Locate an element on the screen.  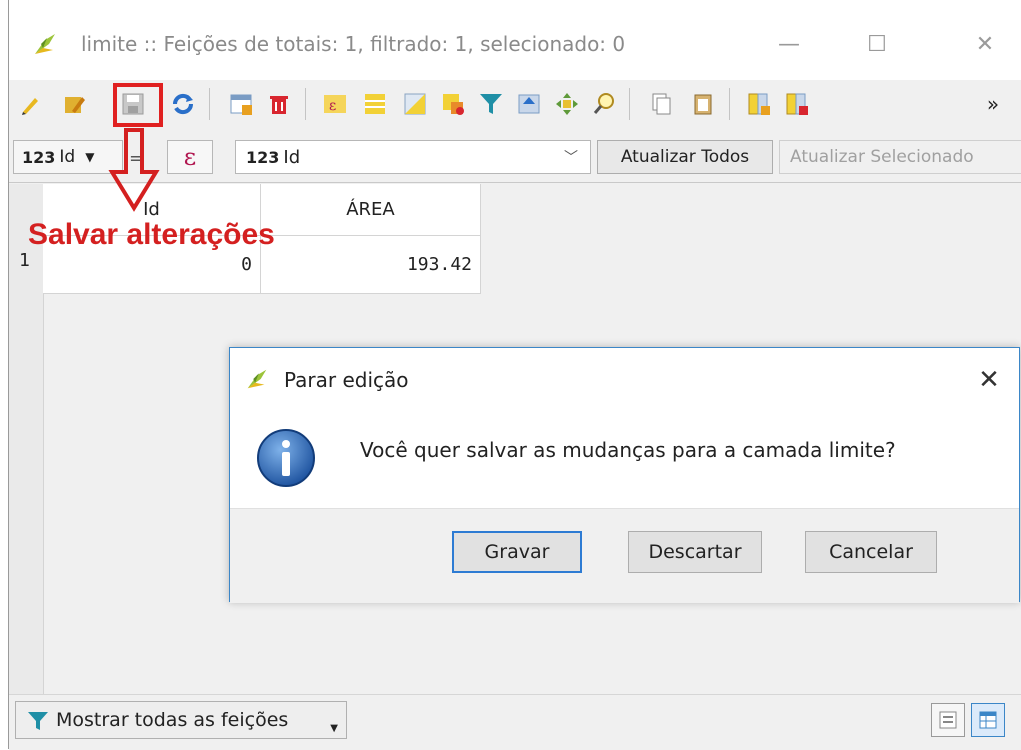
table-cell-area: 193.42 is located at coordinates (371, 265).